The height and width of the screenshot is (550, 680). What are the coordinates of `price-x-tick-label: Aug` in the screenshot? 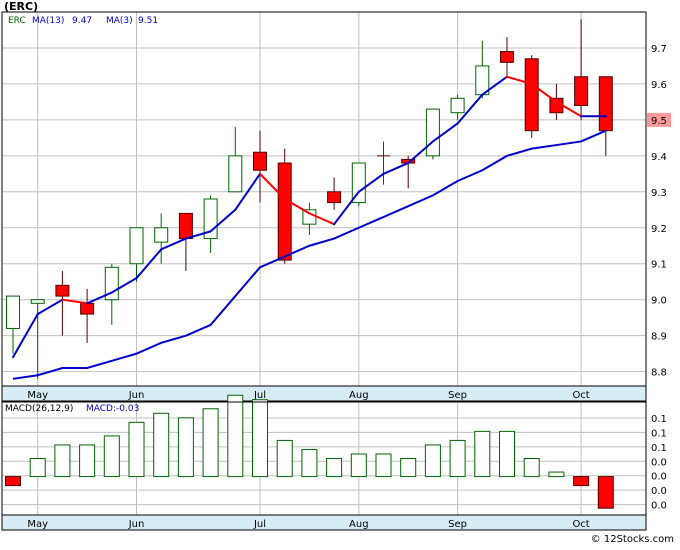 It's located at (359, 395).